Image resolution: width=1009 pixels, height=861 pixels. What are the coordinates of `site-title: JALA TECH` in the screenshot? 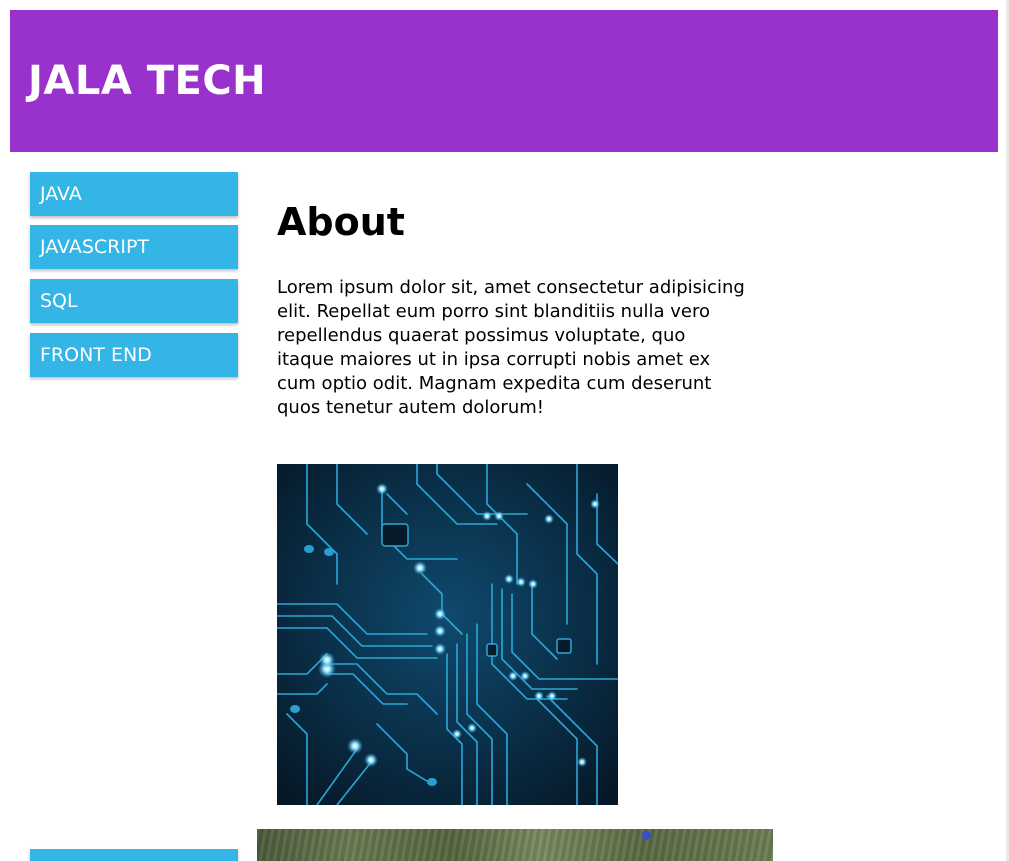 It's located at (147, 81).